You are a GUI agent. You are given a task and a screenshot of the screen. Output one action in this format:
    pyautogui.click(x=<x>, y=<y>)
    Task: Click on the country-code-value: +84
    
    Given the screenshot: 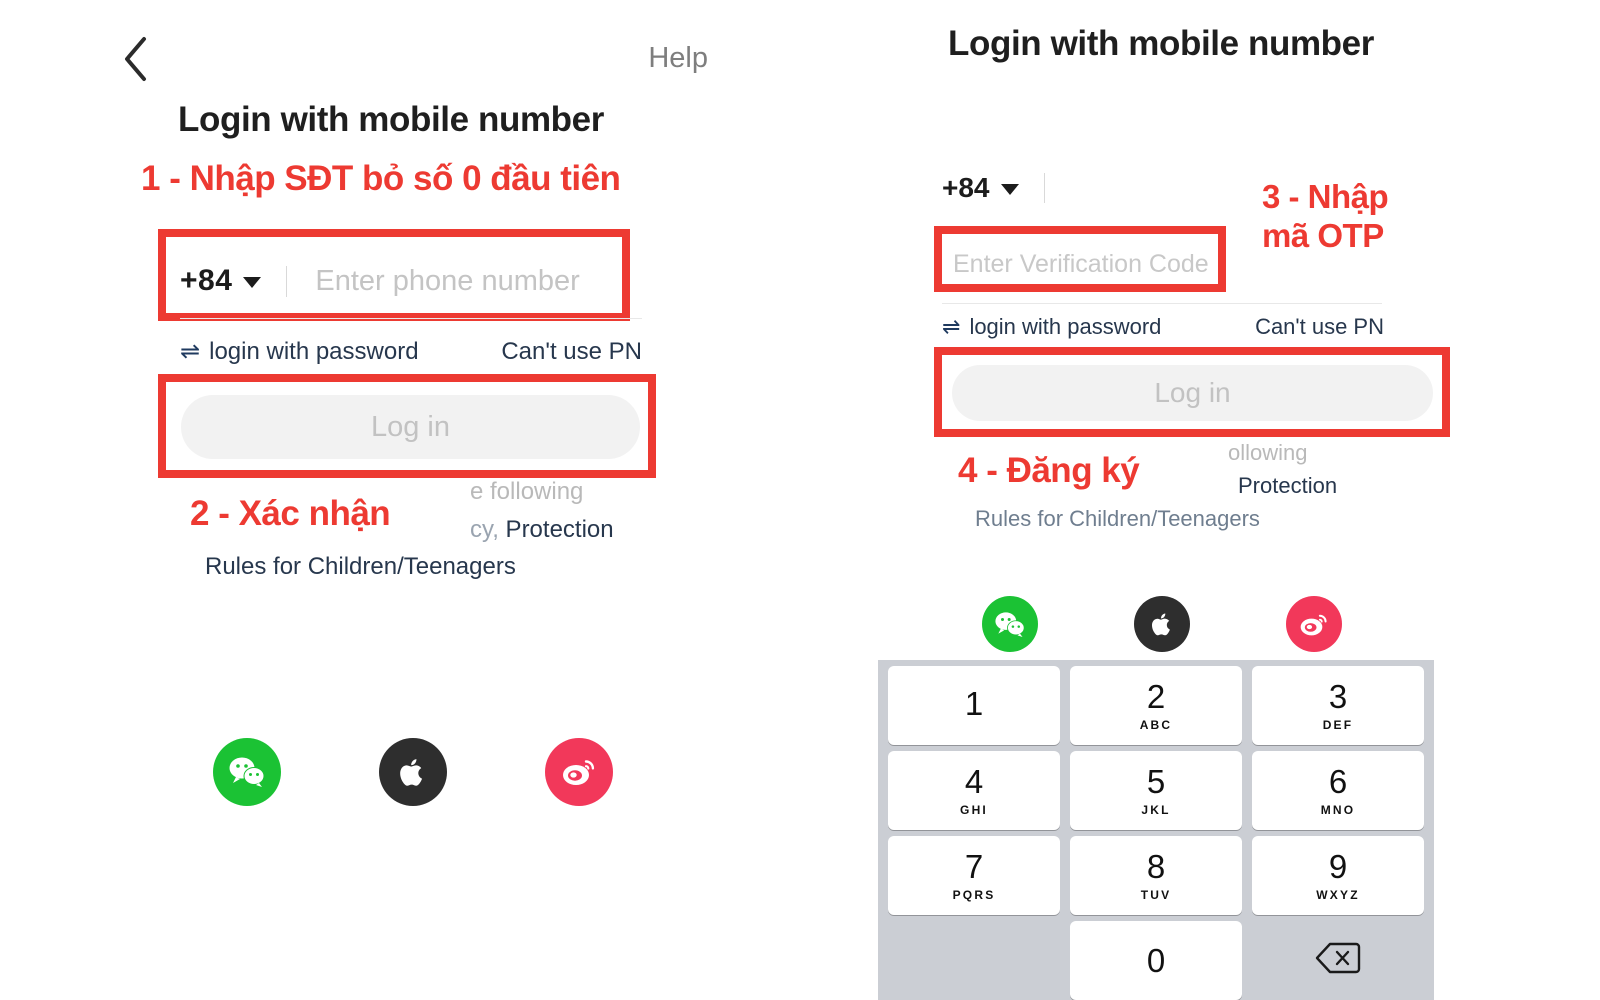 What is the action you would take?
    pyautogui.click(x=206, y=281)
    